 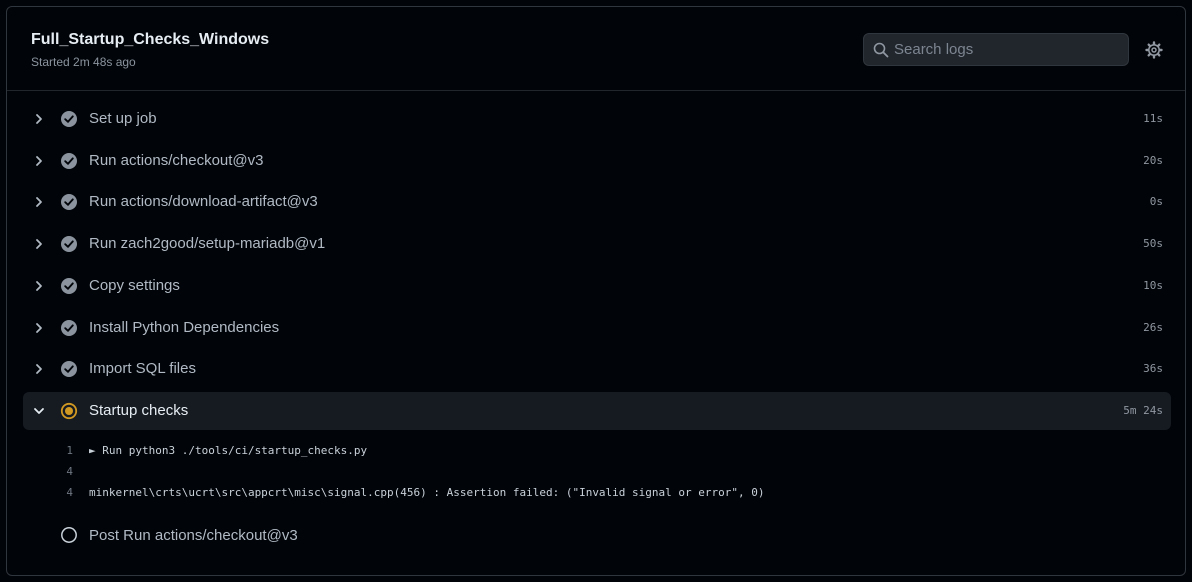 What do you see at coordinates (597, 244) in the screenshot?
I see `step-row: Run zach2good/setup-mariadb@v1 50s` at bounding box center [597, 244].